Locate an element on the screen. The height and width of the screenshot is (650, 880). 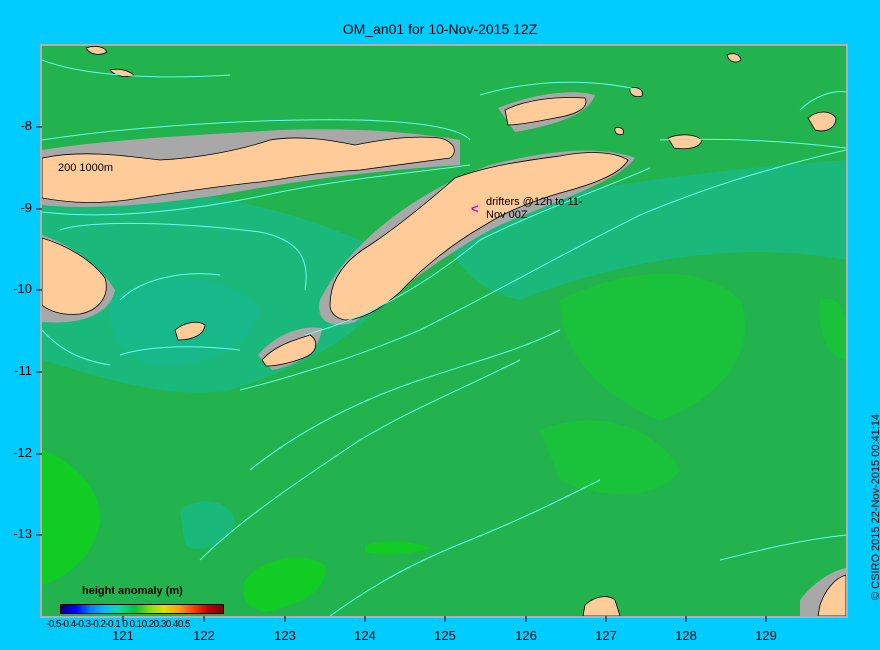
y-tick-label: -11 is located at coordinates (23, 370).